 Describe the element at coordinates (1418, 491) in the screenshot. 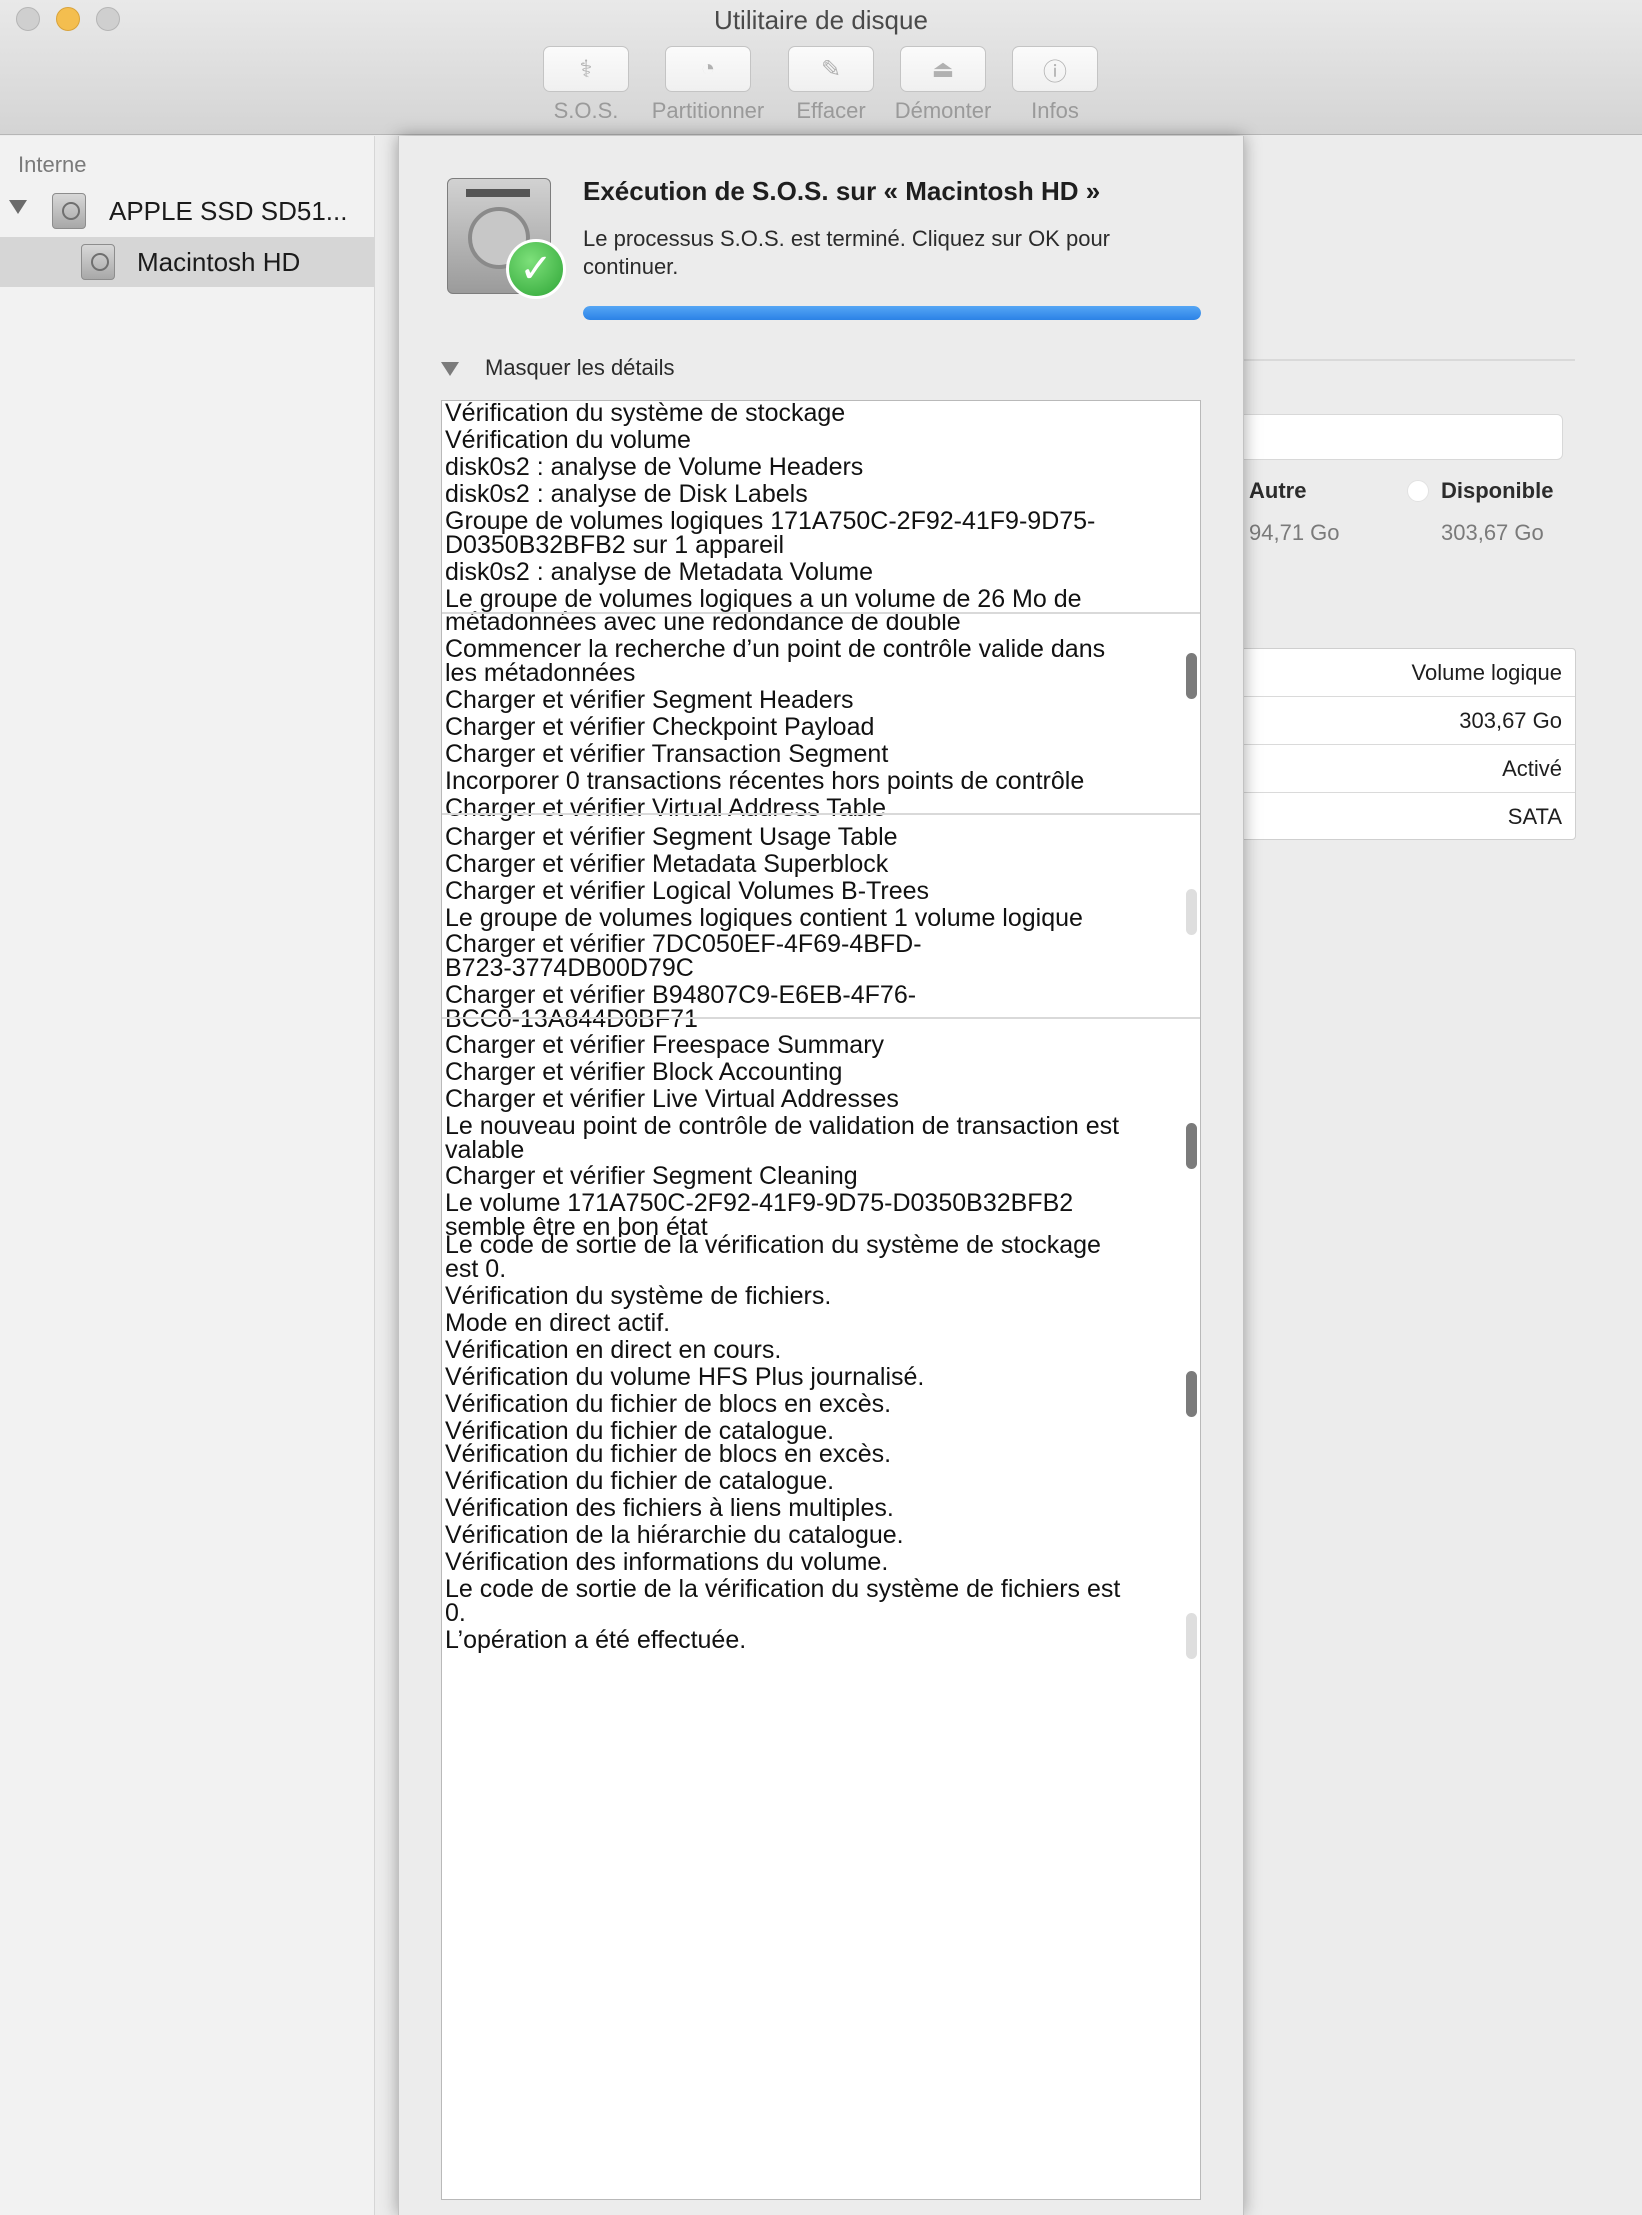

I see `free-space-swatch-icon` at that location.